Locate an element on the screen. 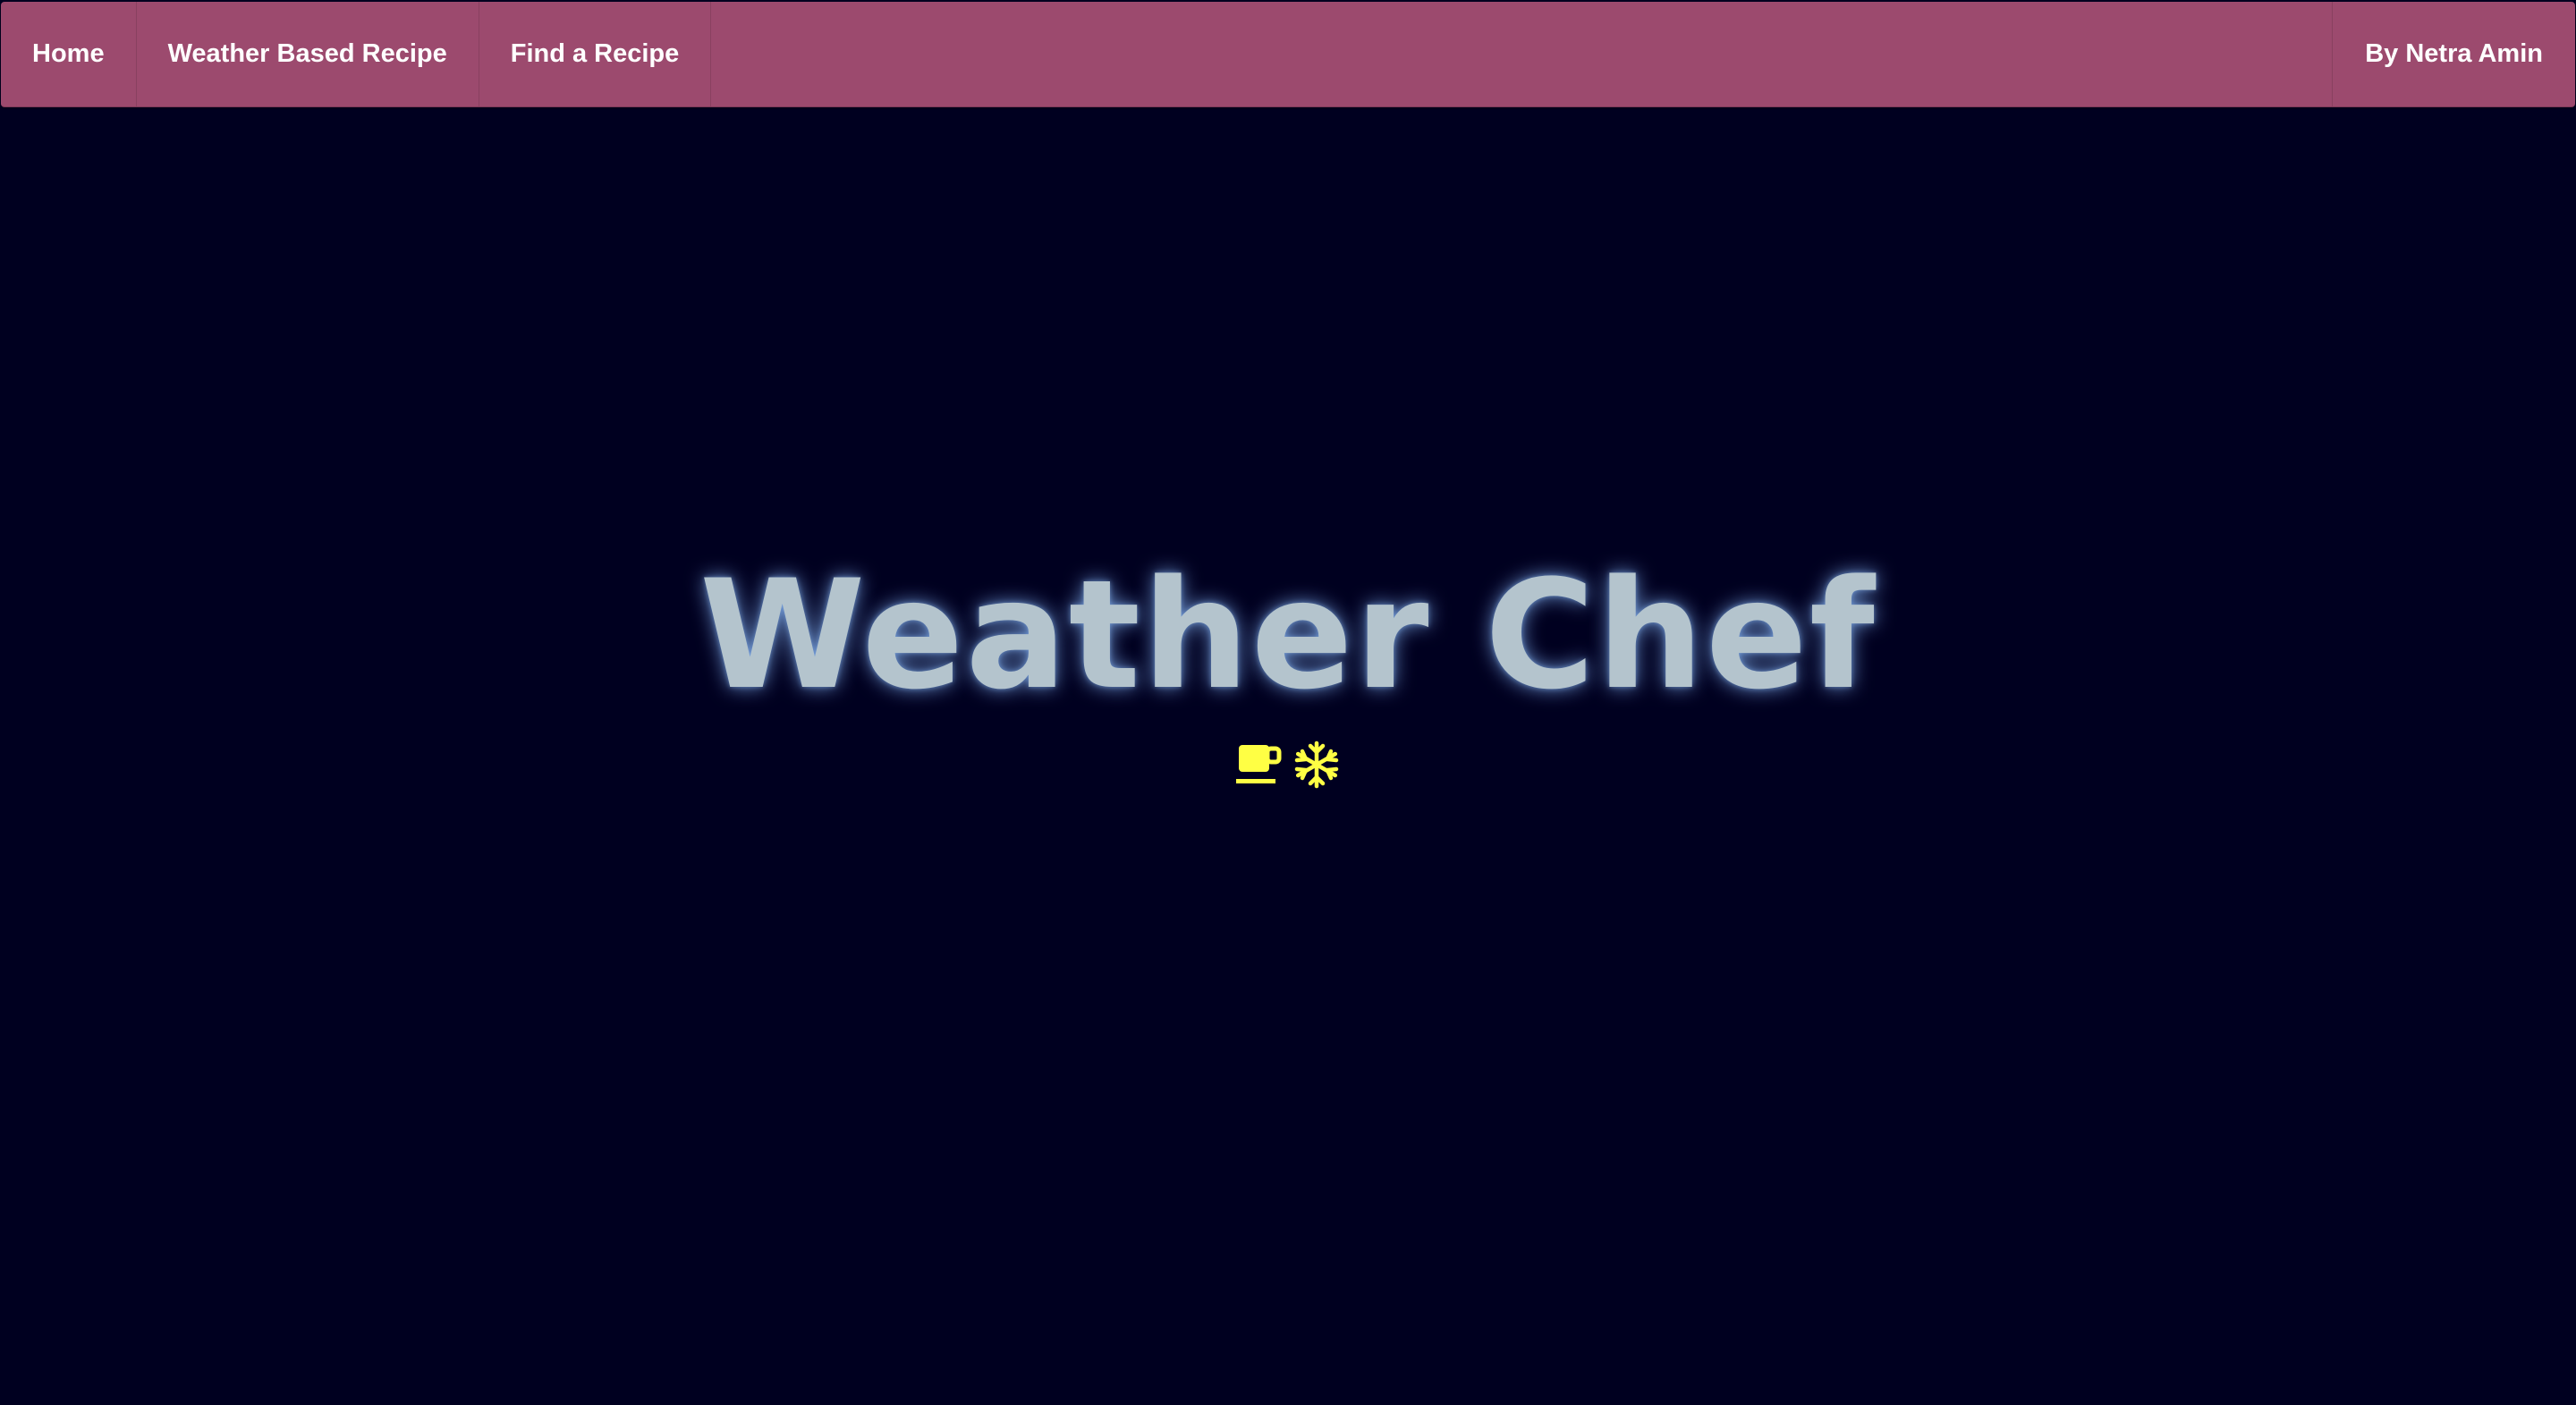 This screenshot has height=1405, width=2576. coffee-cup-icon is located at coordinates (1259, 764).